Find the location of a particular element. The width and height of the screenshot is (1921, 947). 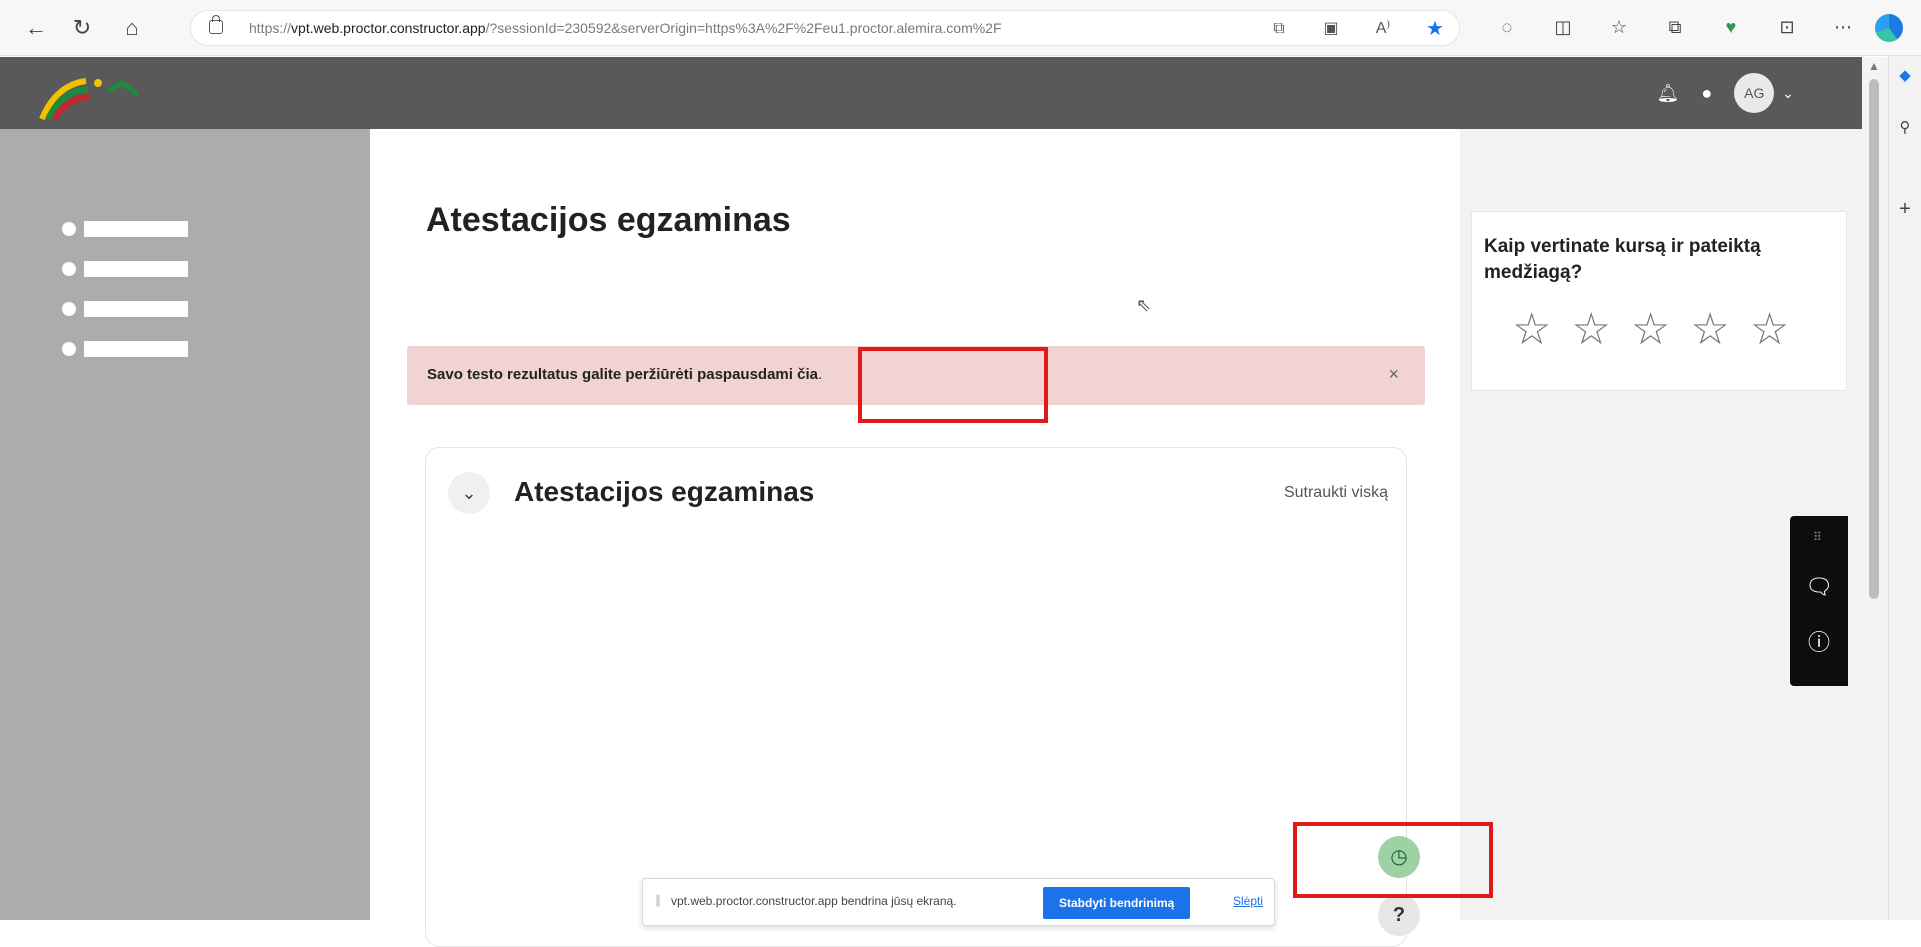

chat-icon: ● is located at coordinates (1706, 93).